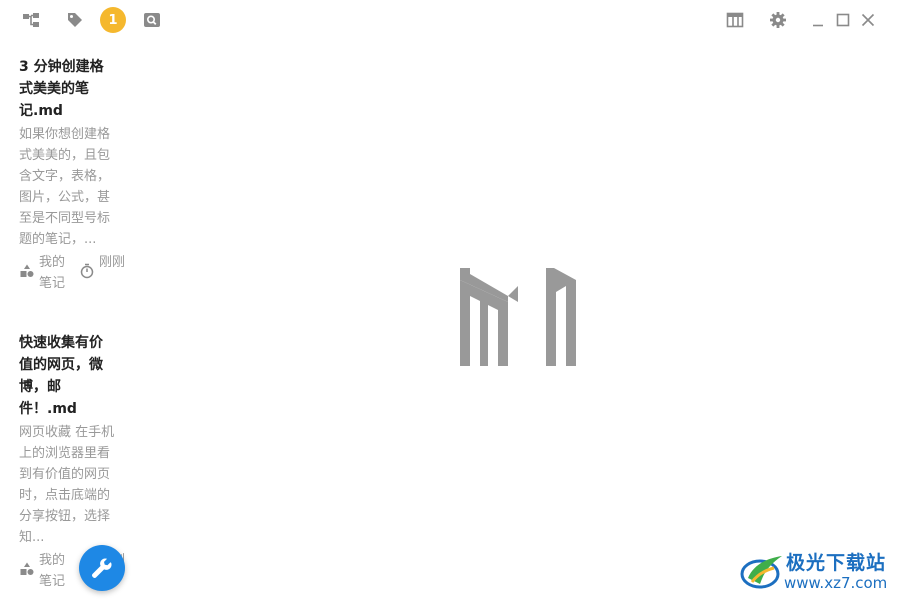  I want to click on minimize-icon, so click(818, 20).